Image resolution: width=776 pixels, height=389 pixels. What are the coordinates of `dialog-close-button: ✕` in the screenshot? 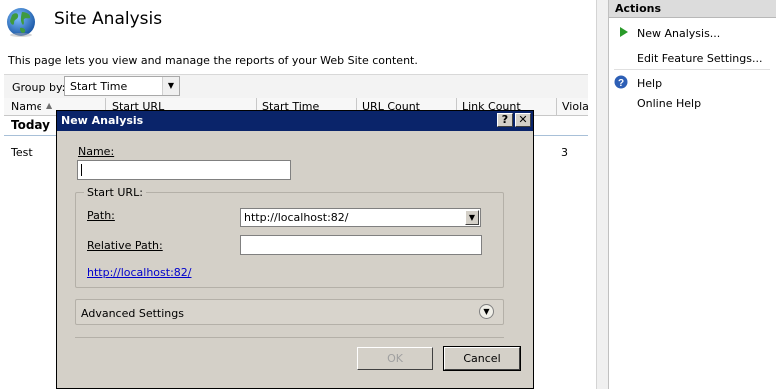 It's located at (523, 120).